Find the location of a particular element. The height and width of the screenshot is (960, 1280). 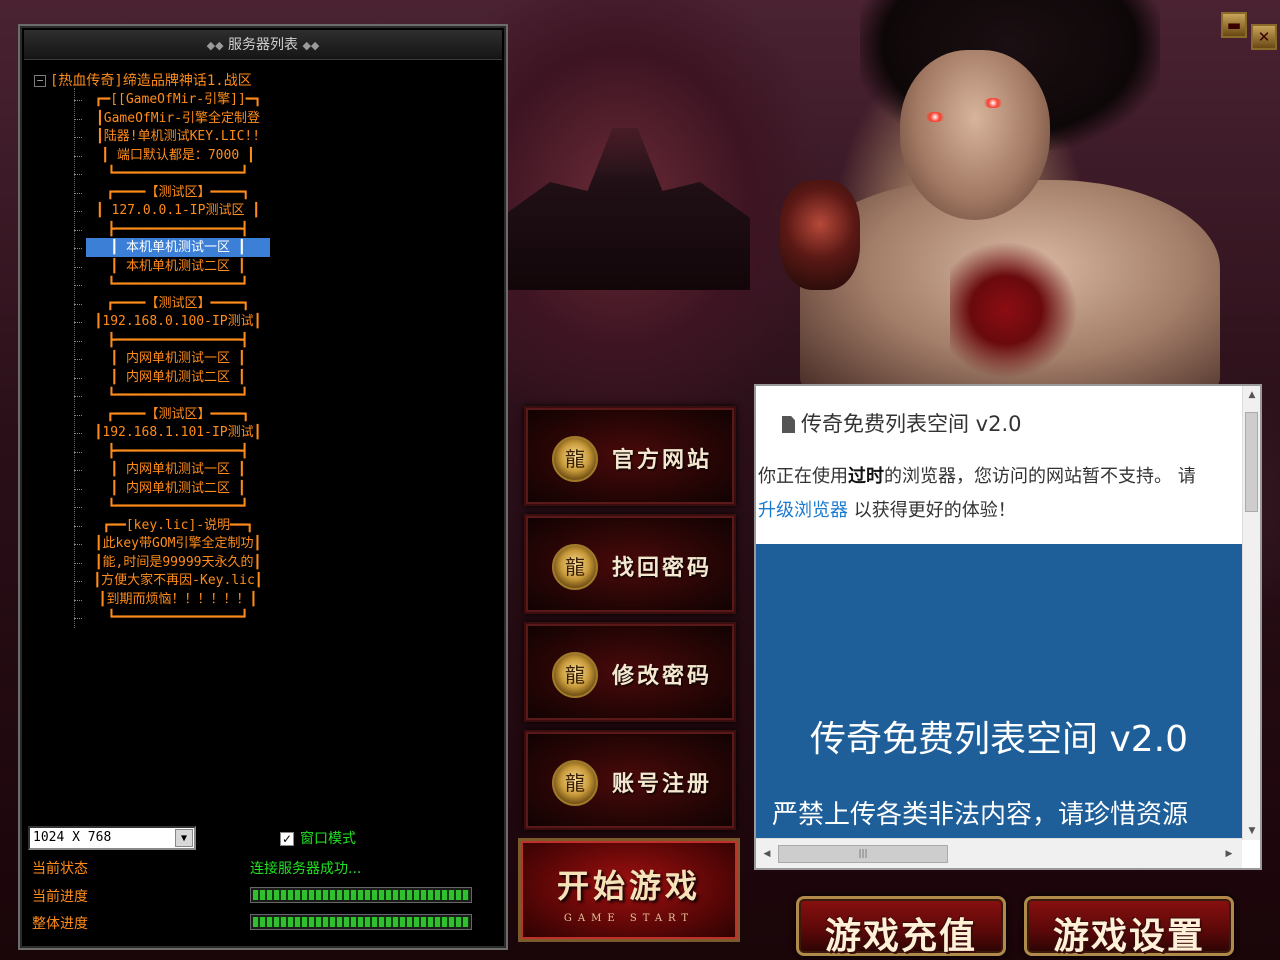

settings-label: 游戏设置 is located at coordinates (1128, 936).